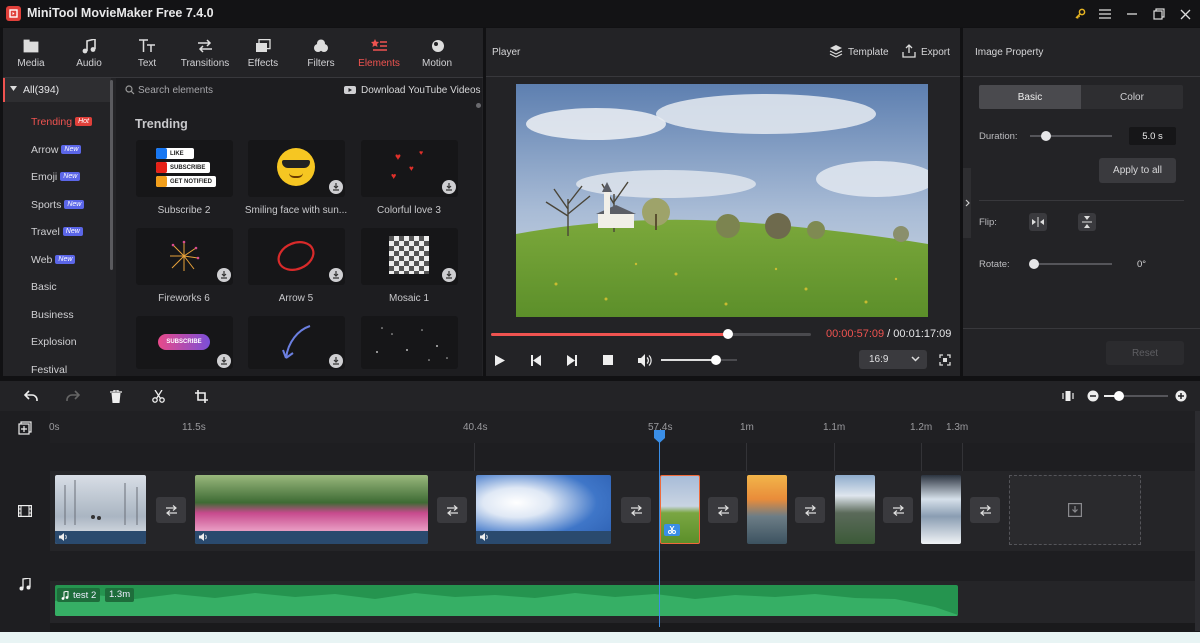  What do you see at coordinates (945, 360) in the screenshot?
I see `fullscreen-icon` at bounding box center [945, 360].